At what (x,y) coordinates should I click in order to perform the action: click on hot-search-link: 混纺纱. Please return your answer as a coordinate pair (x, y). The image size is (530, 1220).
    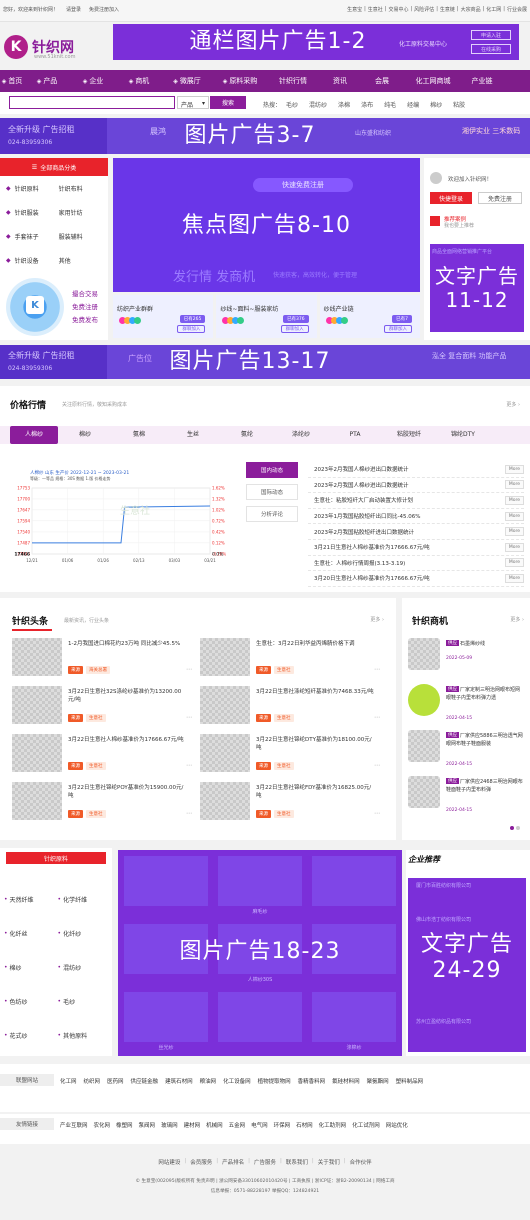
    Looking at the image, I should click on (318, 104).